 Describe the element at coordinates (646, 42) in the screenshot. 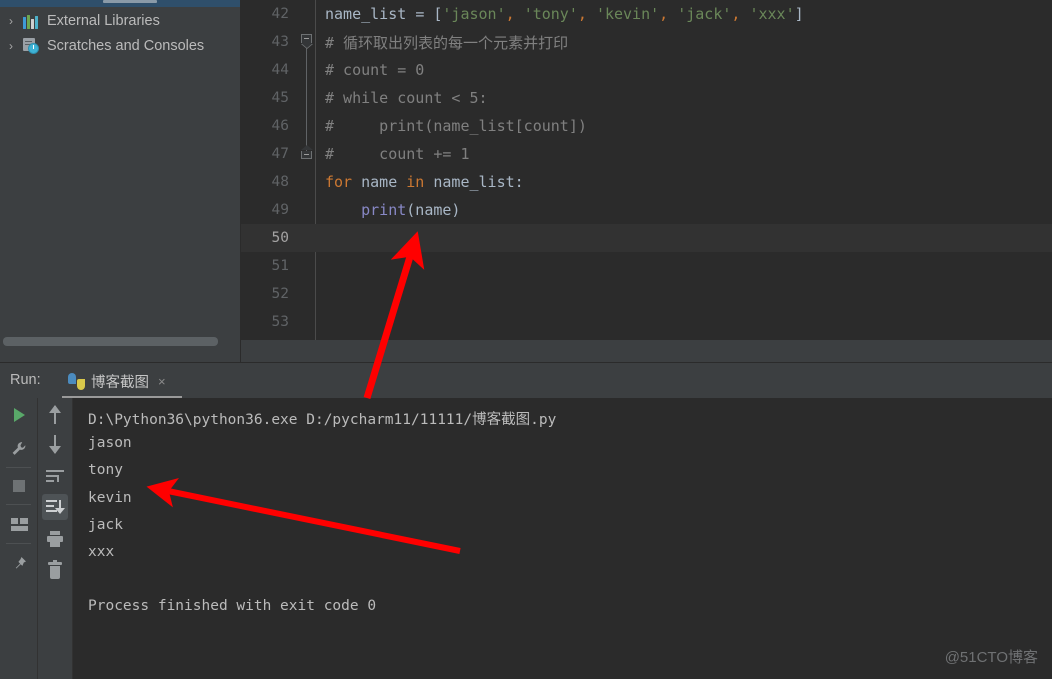

I see `code-line: 43 # 循环取出列表的每一个元素并打印` at that location.